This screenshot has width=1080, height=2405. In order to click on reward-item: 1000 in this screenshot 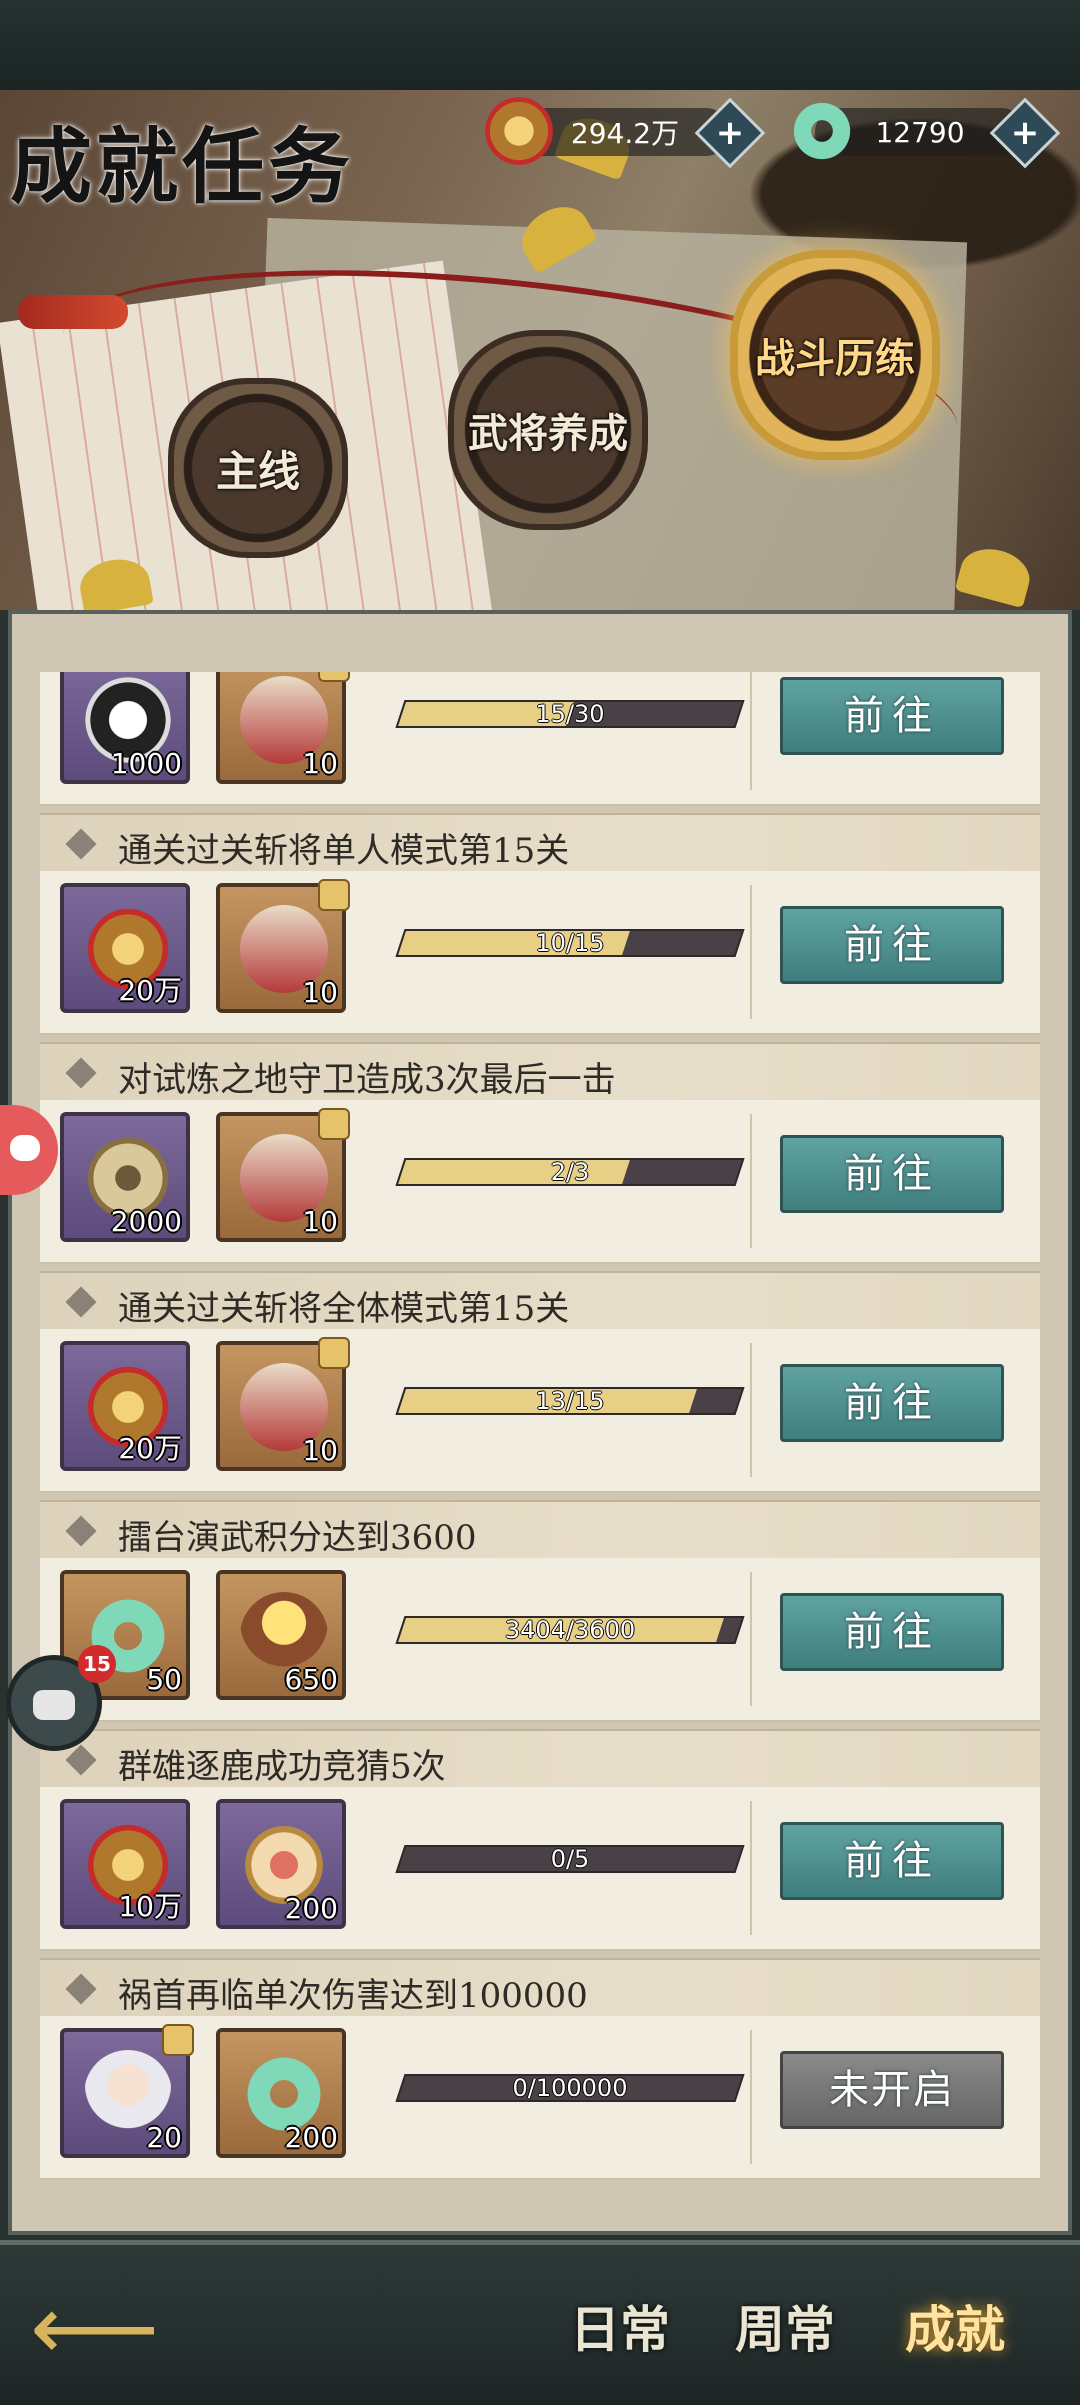, I will do `click(125, 728)`.